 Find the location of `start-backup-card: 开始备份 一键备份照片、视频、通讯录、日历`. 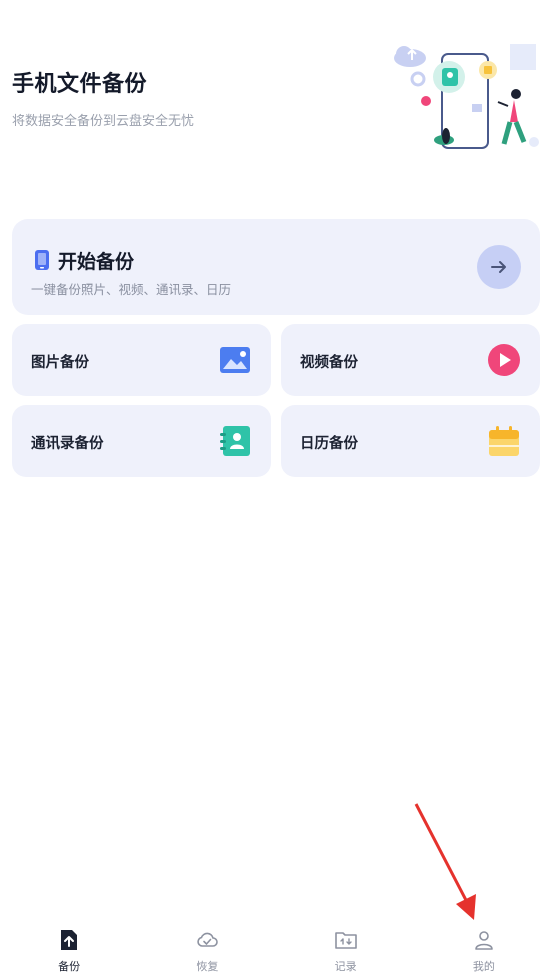

start-backup-card: 开始备份 一键备份照片、视频、通讯录、日历 is located at coordinates (276, 267).